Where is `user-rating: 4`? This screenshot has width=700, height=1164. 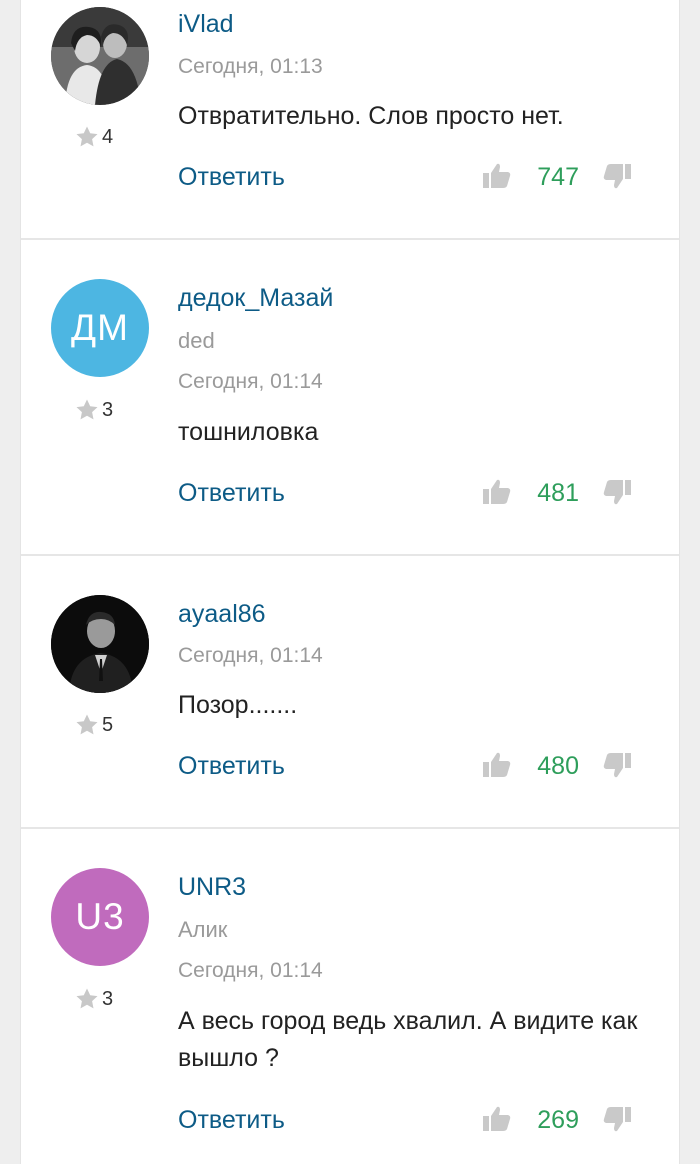
user-rating: 4 is located at coordinates (94, 137).